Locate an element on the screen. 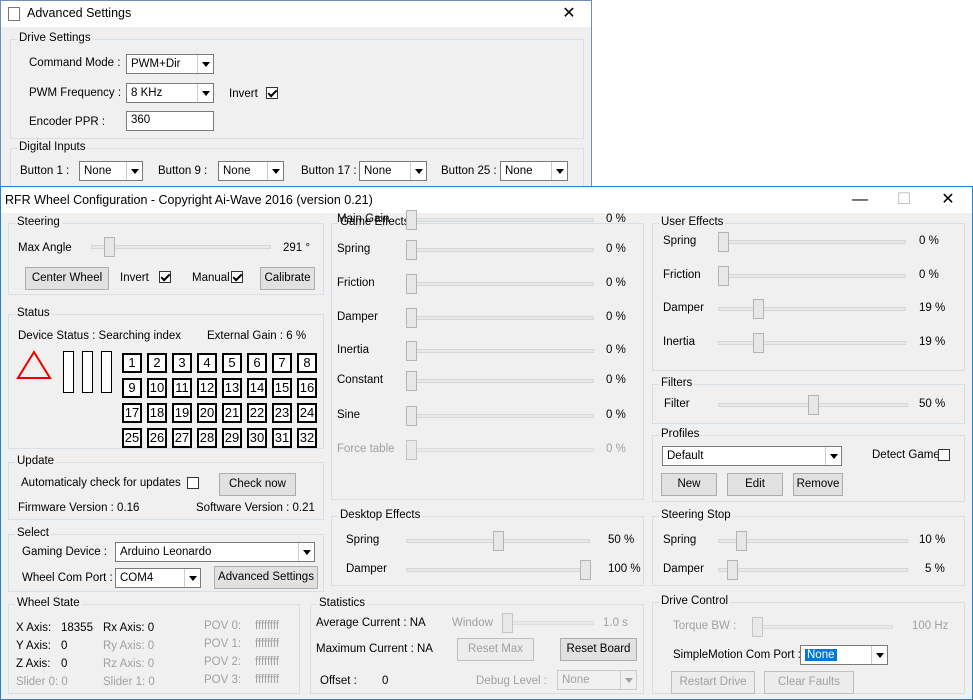  max-angle-value: 291 ° is located at coordinates (296, 248).